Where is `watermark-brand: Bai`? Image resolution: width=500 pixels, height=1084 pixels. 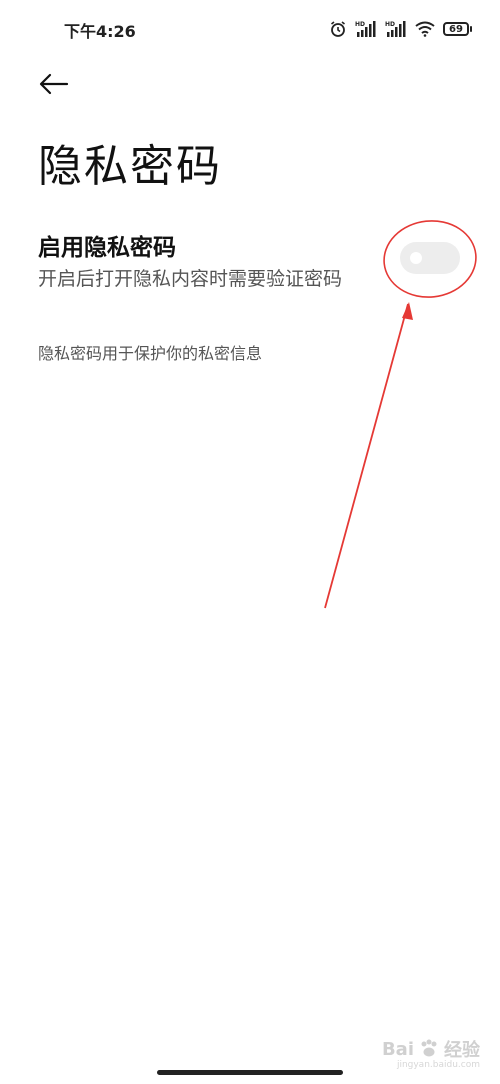 watermark-brand: Bai is located at coordinates (397, 1049).